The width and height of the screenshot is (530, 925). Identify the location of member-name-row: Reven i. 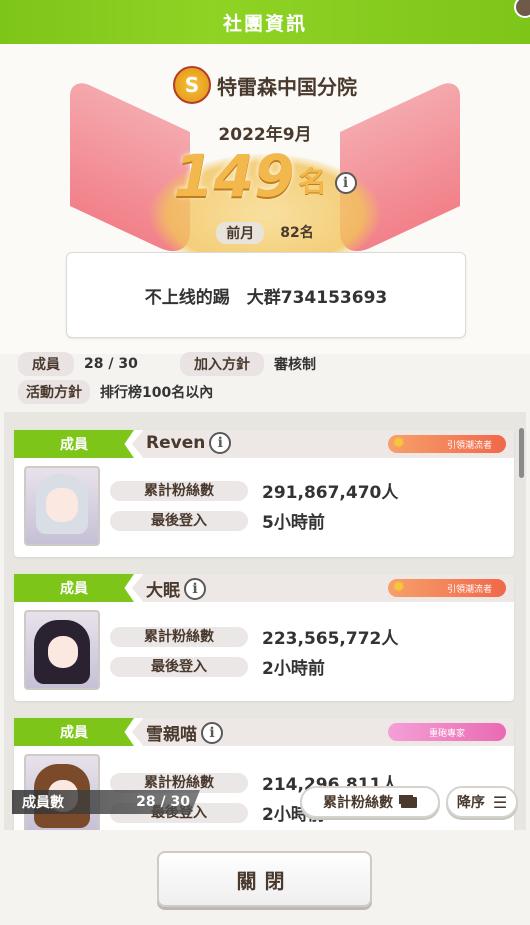
(189, 443).